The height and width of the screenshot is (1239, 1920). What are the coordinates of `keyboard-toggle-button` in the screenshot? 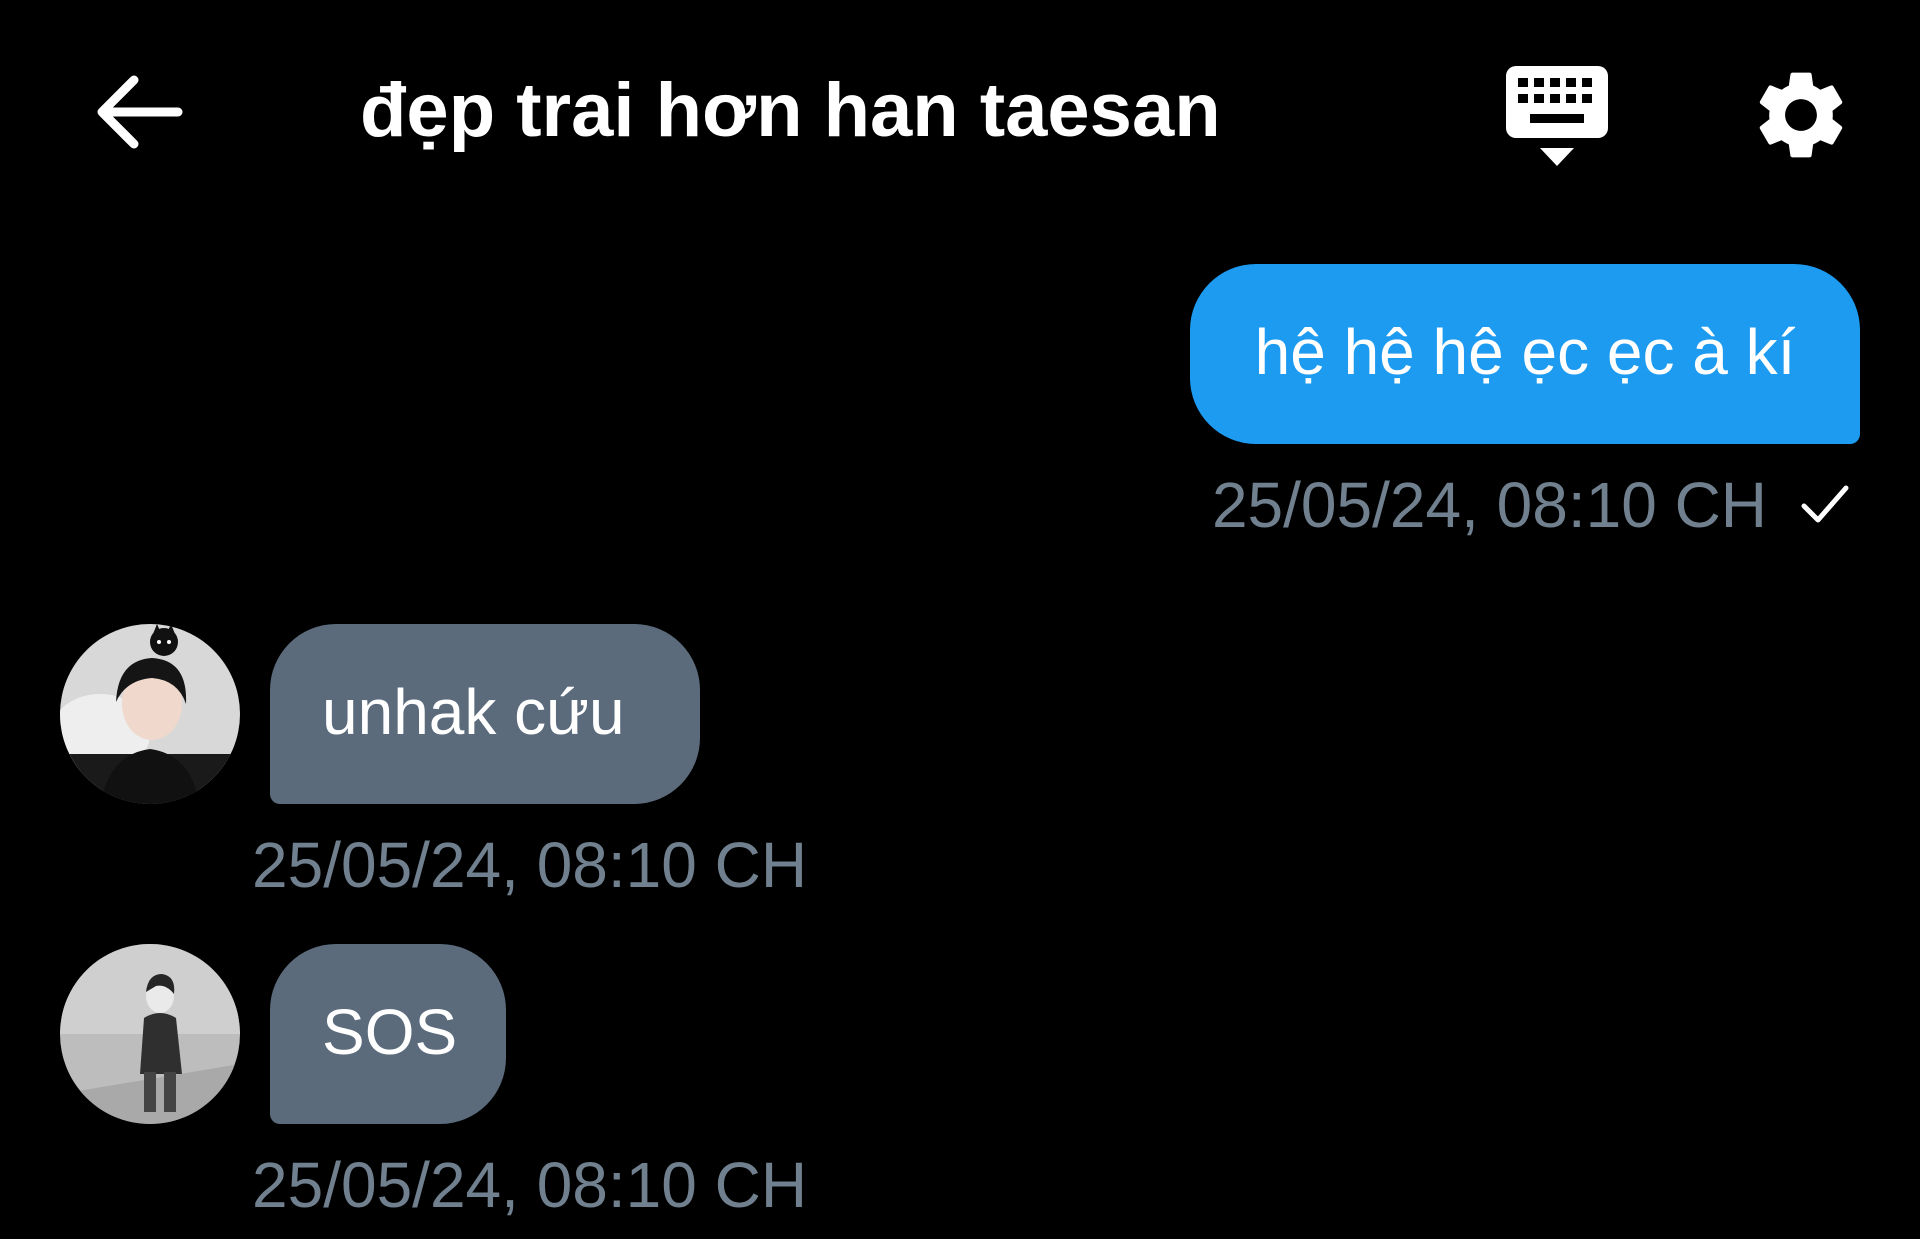 It's located at (1557, 118).